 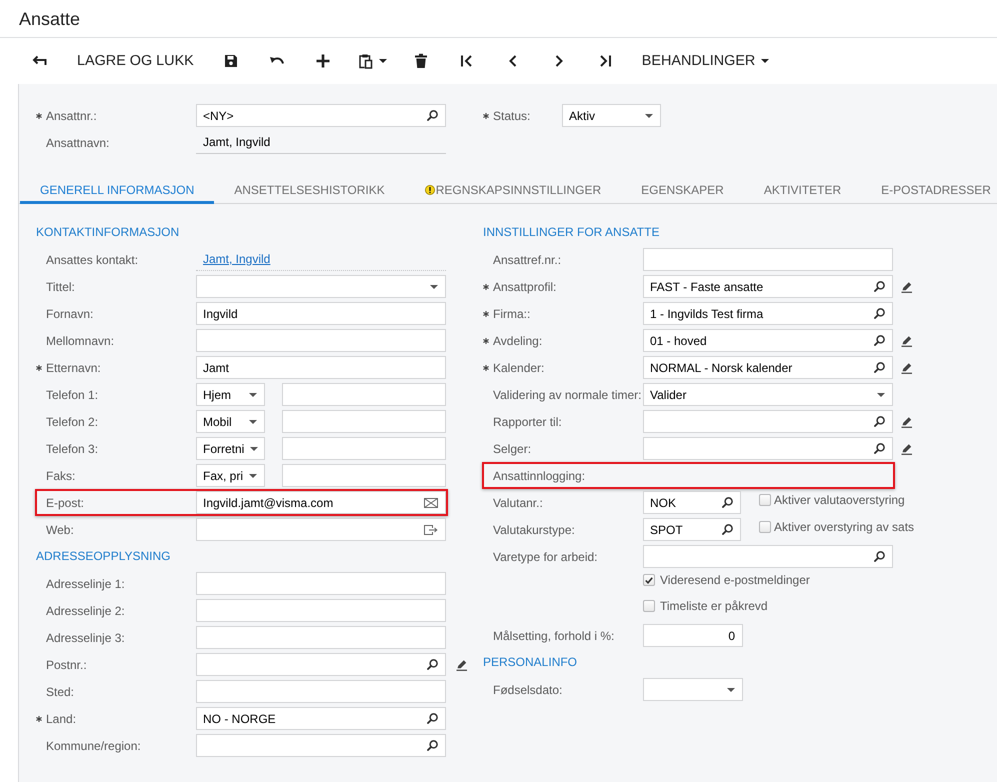 What do you see at coordinates (321, 313) in the screenshot?
I see `text-field: Ingvild` at bounding box center [321, 313].